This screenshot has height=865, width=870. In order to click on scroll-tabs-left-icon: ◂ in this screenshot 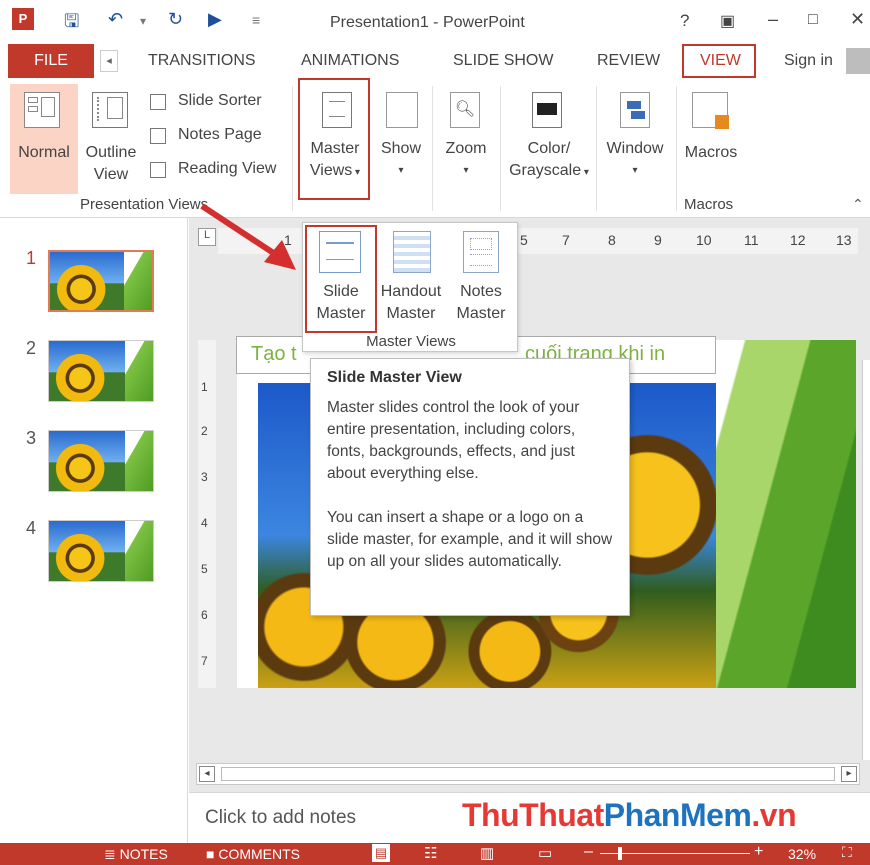, I will do `click(109, 61)`.